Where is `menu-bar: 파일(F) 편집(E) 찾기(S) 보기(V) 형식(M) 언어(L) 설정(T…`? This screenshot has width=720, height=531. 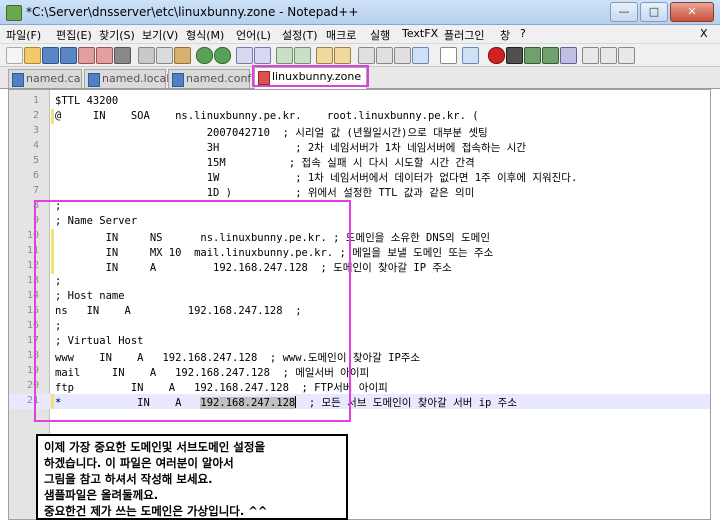 menu-bar: 파일(F) 편집(E) 찾기(S) 보기(V) 형식(M) 언어(L) 설정(T… is located at coordinates (360, 34).